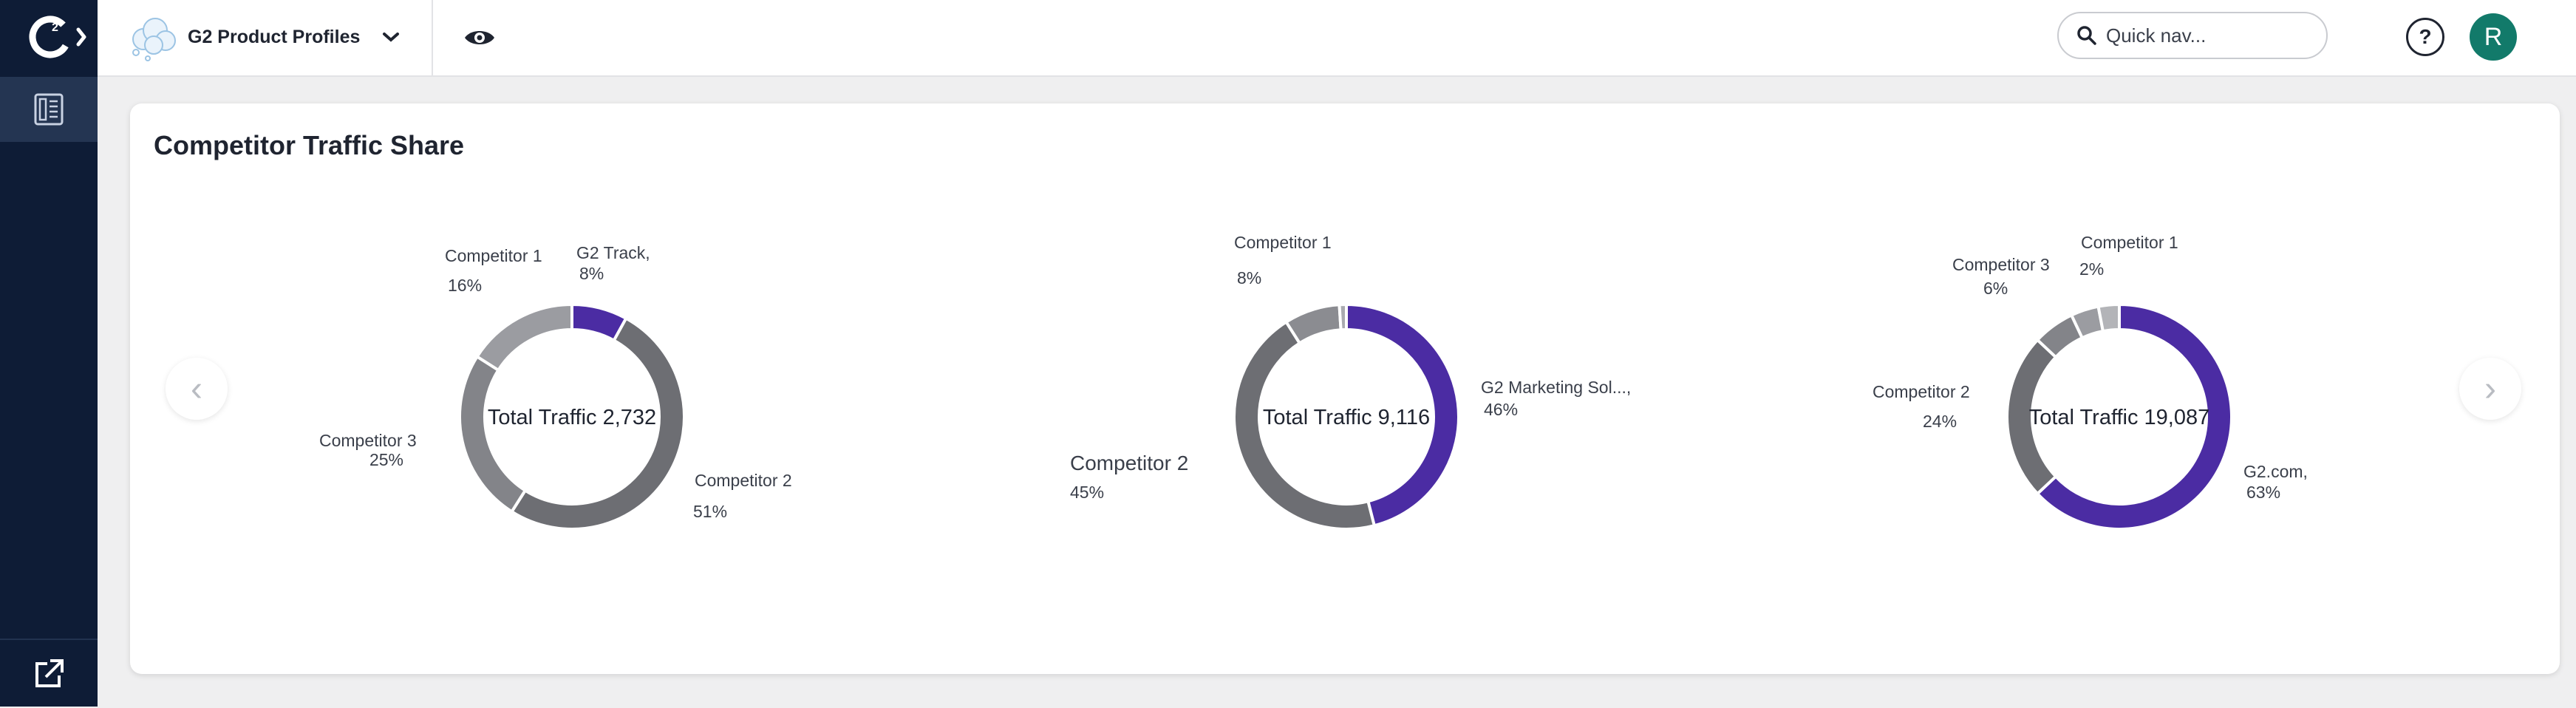 The width and height of the screenshot is (2576, 708). I want to click on quick-nav-input, so click(2209, 35).